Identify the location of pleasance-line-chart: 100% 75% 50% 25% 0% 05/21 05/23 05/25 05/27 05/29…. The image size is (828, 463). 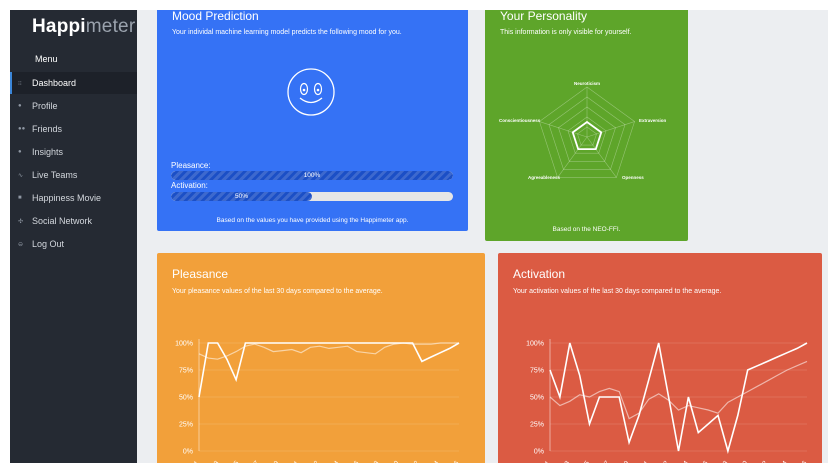
(318, 401).